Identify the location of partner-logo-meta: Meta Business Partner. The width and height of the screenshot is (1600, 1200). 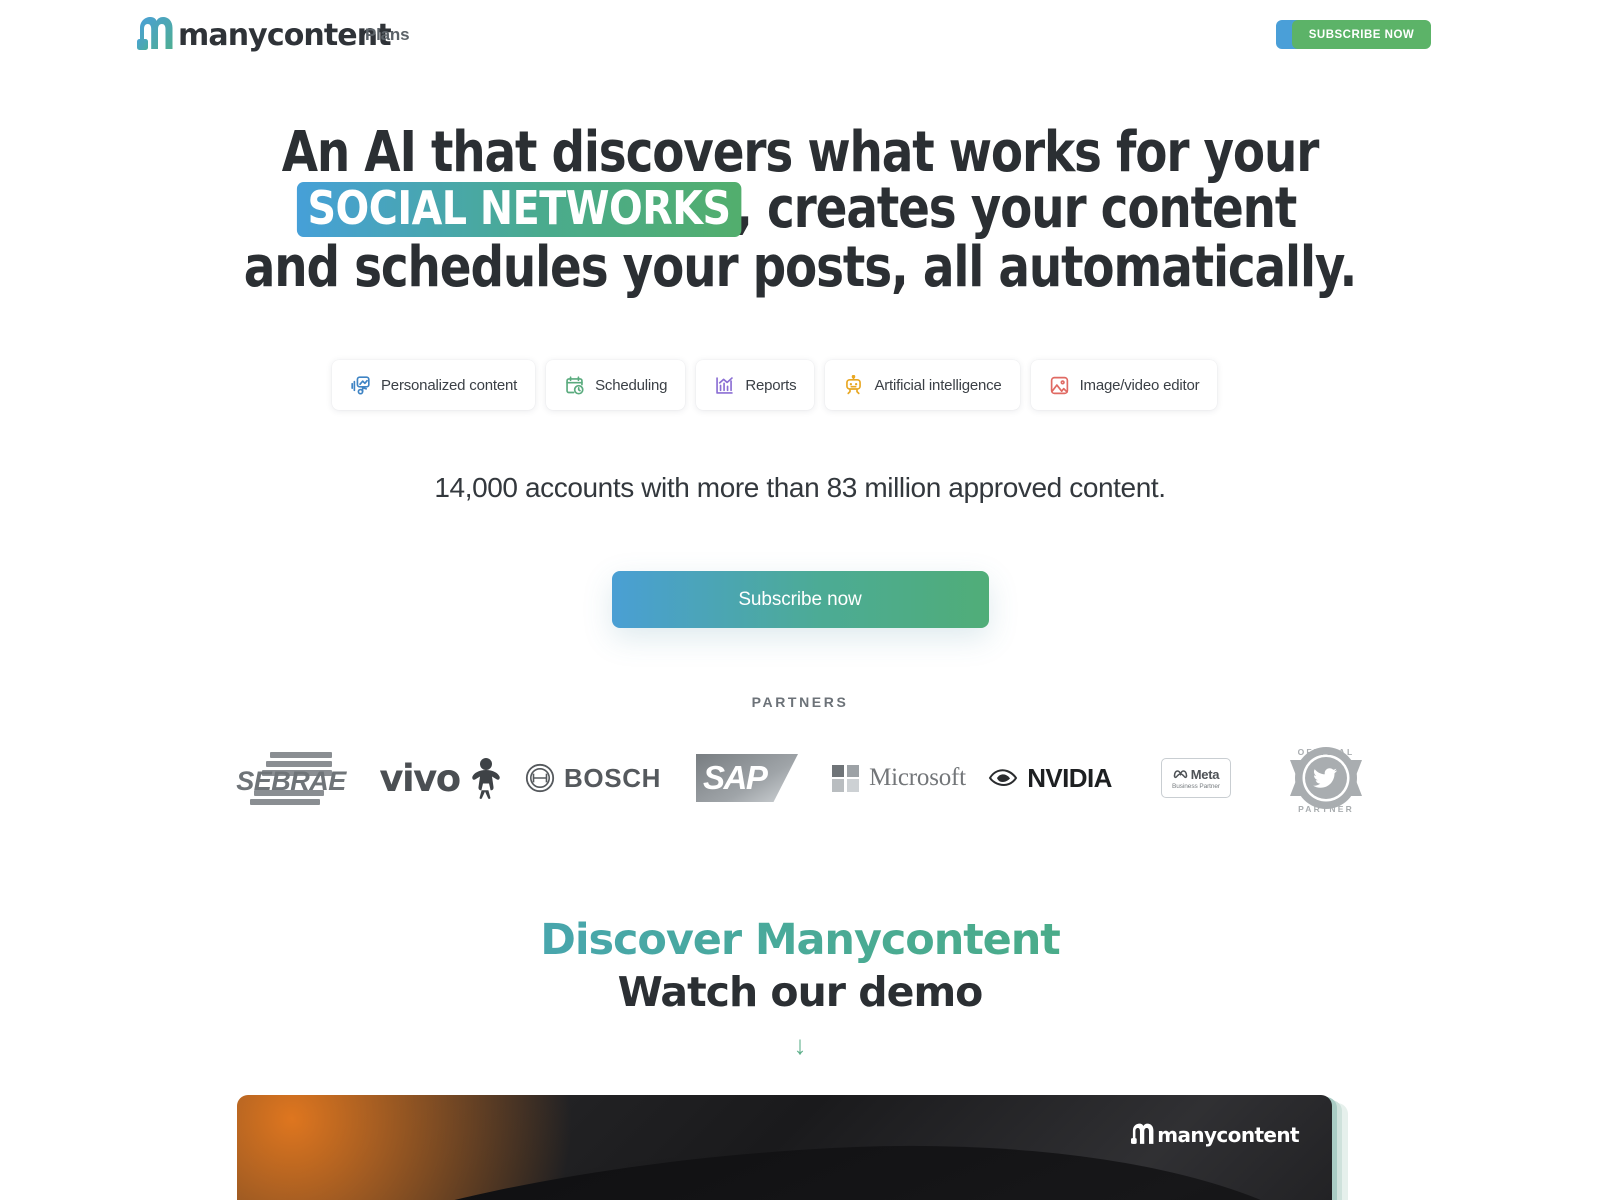
(1196, 778).